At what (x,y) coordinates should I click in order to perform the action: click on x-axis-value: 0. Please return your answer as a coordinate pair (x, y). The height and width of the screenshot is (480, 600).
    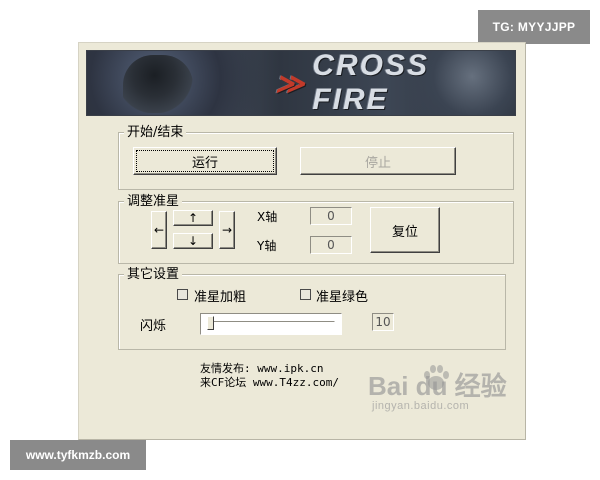
    Looking at the image, I should click on (331, 216).